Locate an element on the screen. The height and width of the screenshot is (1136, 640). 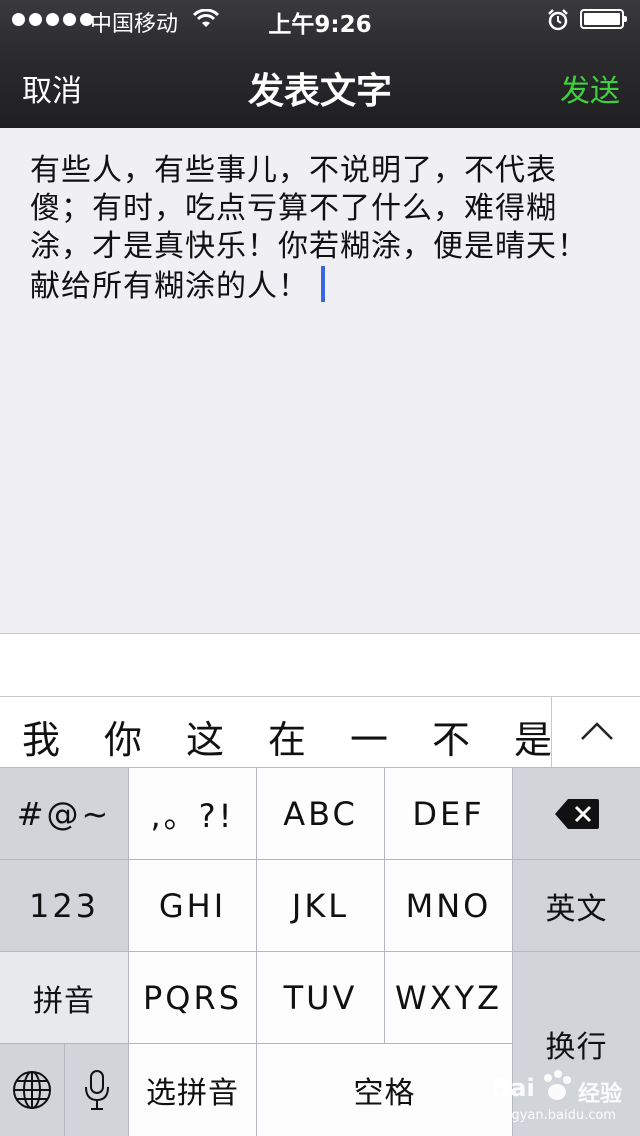
paw-icon is located at coordinates (557, 1085).